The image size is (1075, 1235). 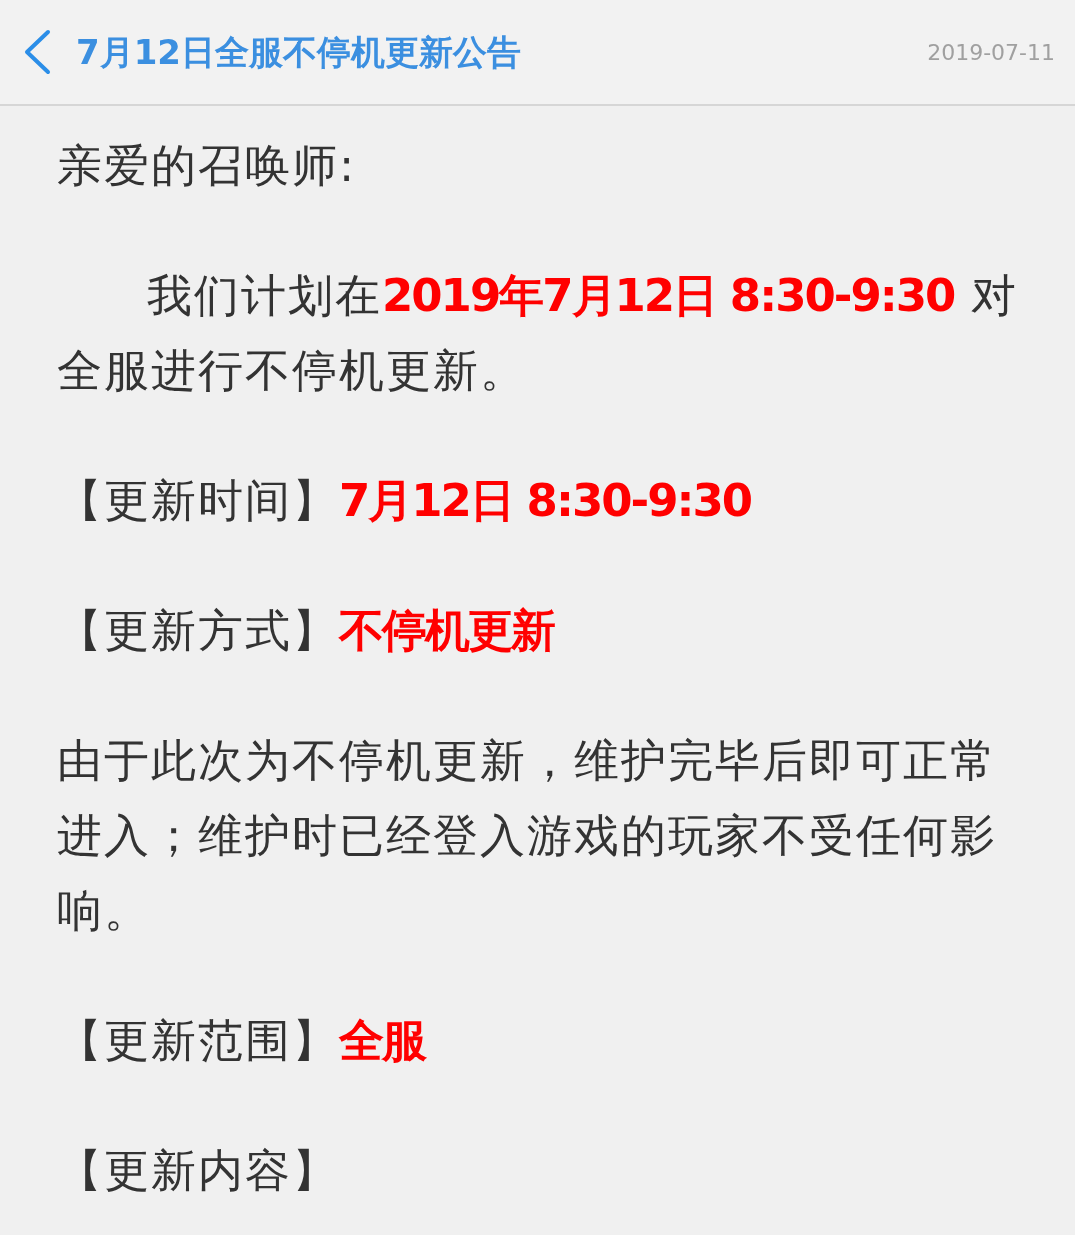 What do you see at coordinates (242, 1041) in the screenshot?
I see `paragraph-text: 【更新范围】全服` at bounding box center [242, 1041].